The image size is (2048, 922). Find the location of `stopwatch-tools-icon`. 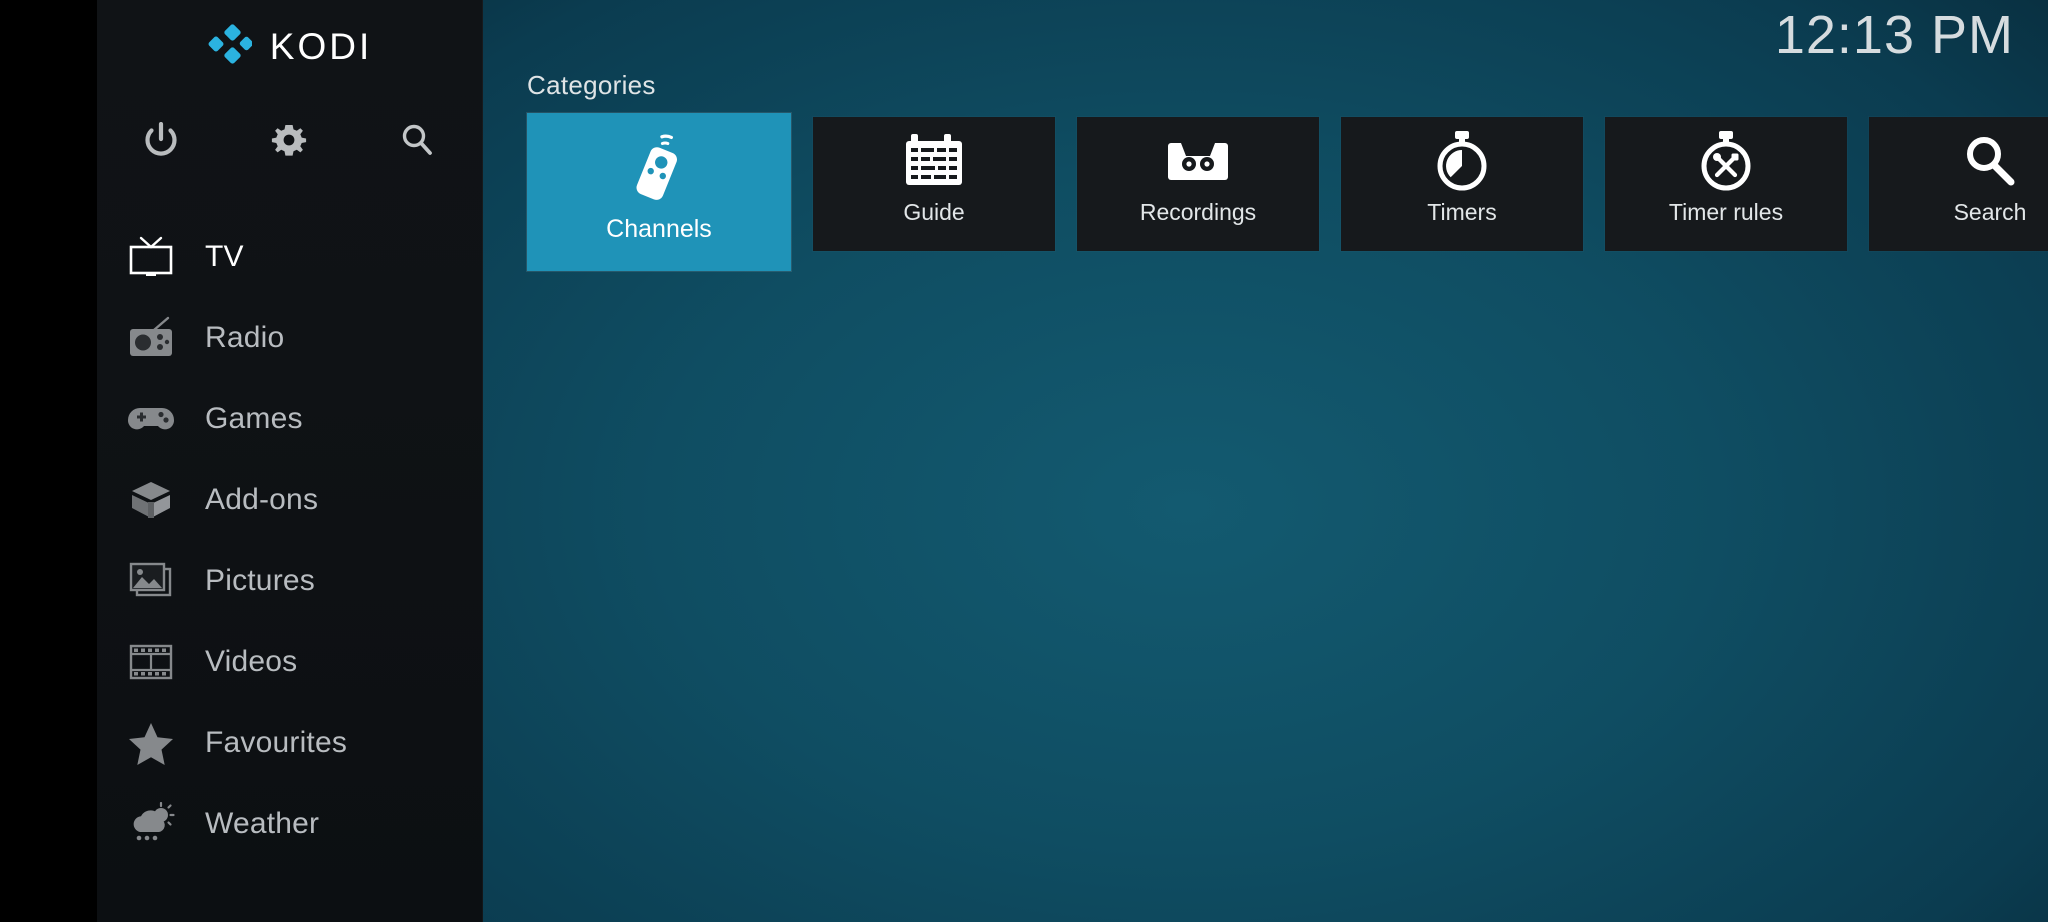

stopwatch-tools-icon is located at coordinates (1726, 161).